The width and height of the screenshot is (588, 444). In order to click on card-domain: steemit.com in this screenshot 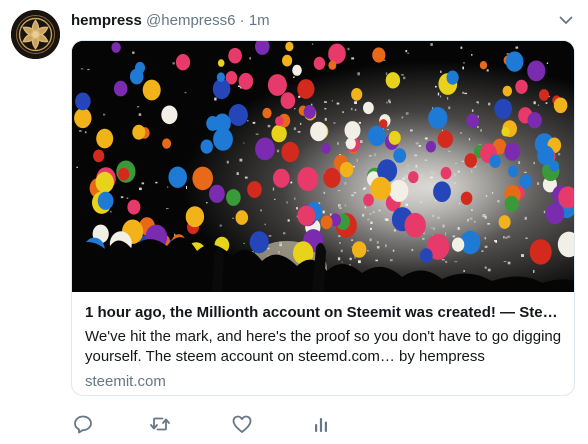, I will do `click(125, 381)`.